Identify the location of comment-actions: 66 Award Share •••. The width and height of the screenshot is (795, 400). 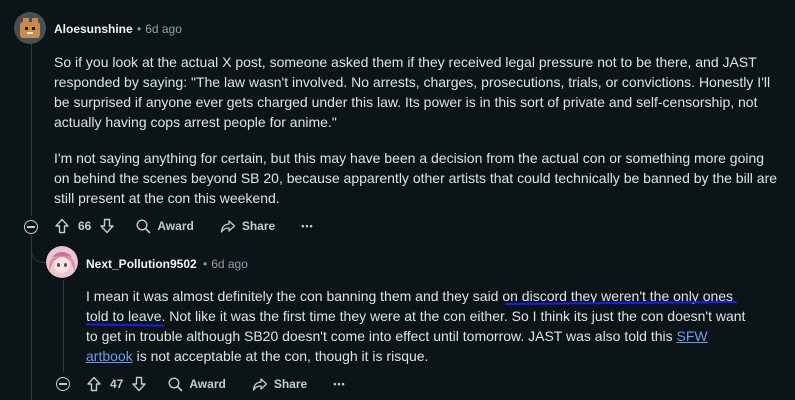
(184, 226).